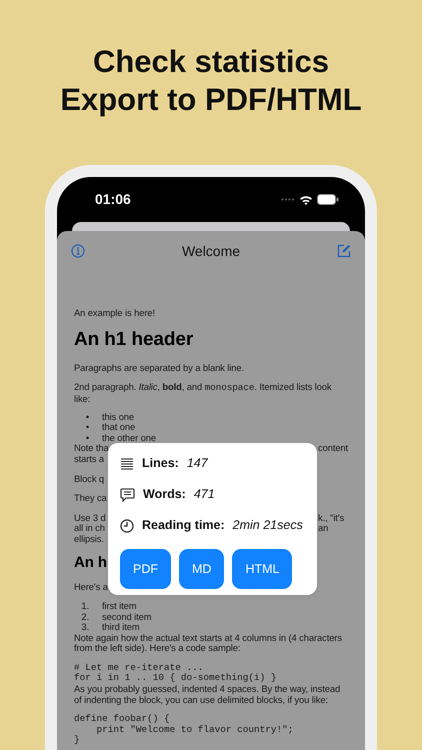 This screenshot has width=422, height=750. What do you see at coordinates (159, 368) in the screenshot?
I see `paragraph: Paragraphs are separated by a blank line.` at bounding box center [159, 368].